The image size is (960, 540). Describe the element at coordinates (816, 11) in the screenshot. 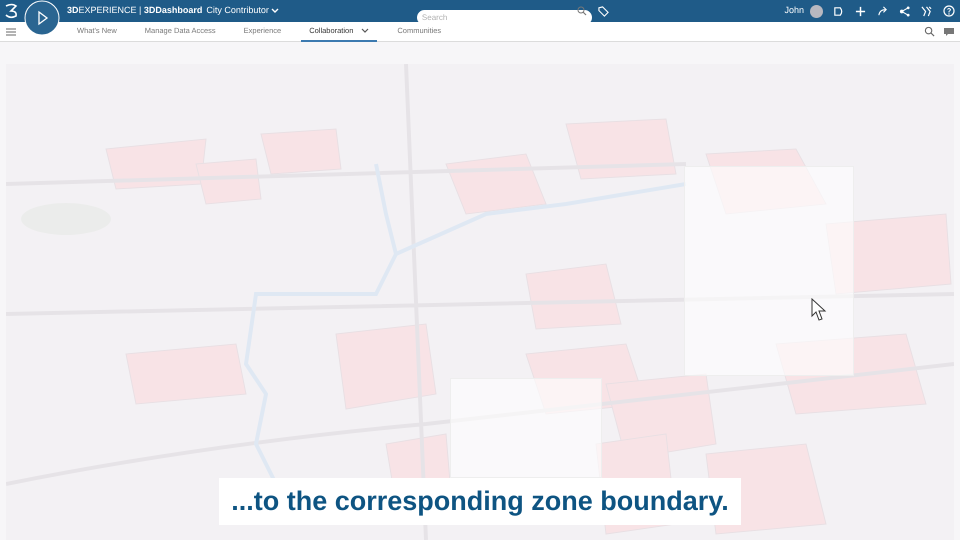

I see `avatar` at that location.